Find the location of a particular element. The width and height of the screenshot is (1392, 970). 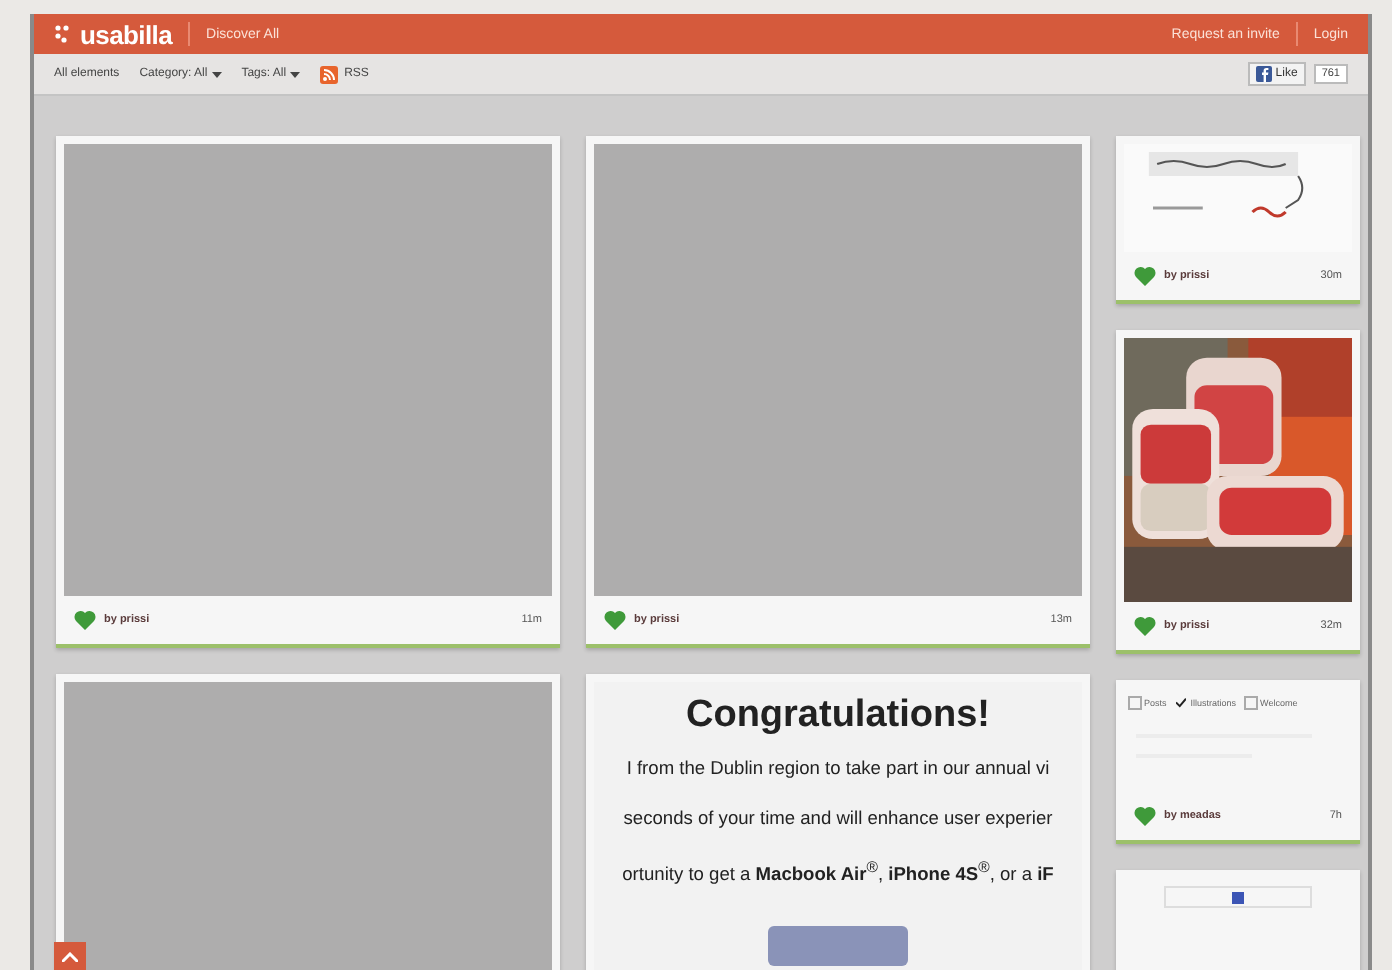

facebook-icon is located at coordinates (1263, 74).